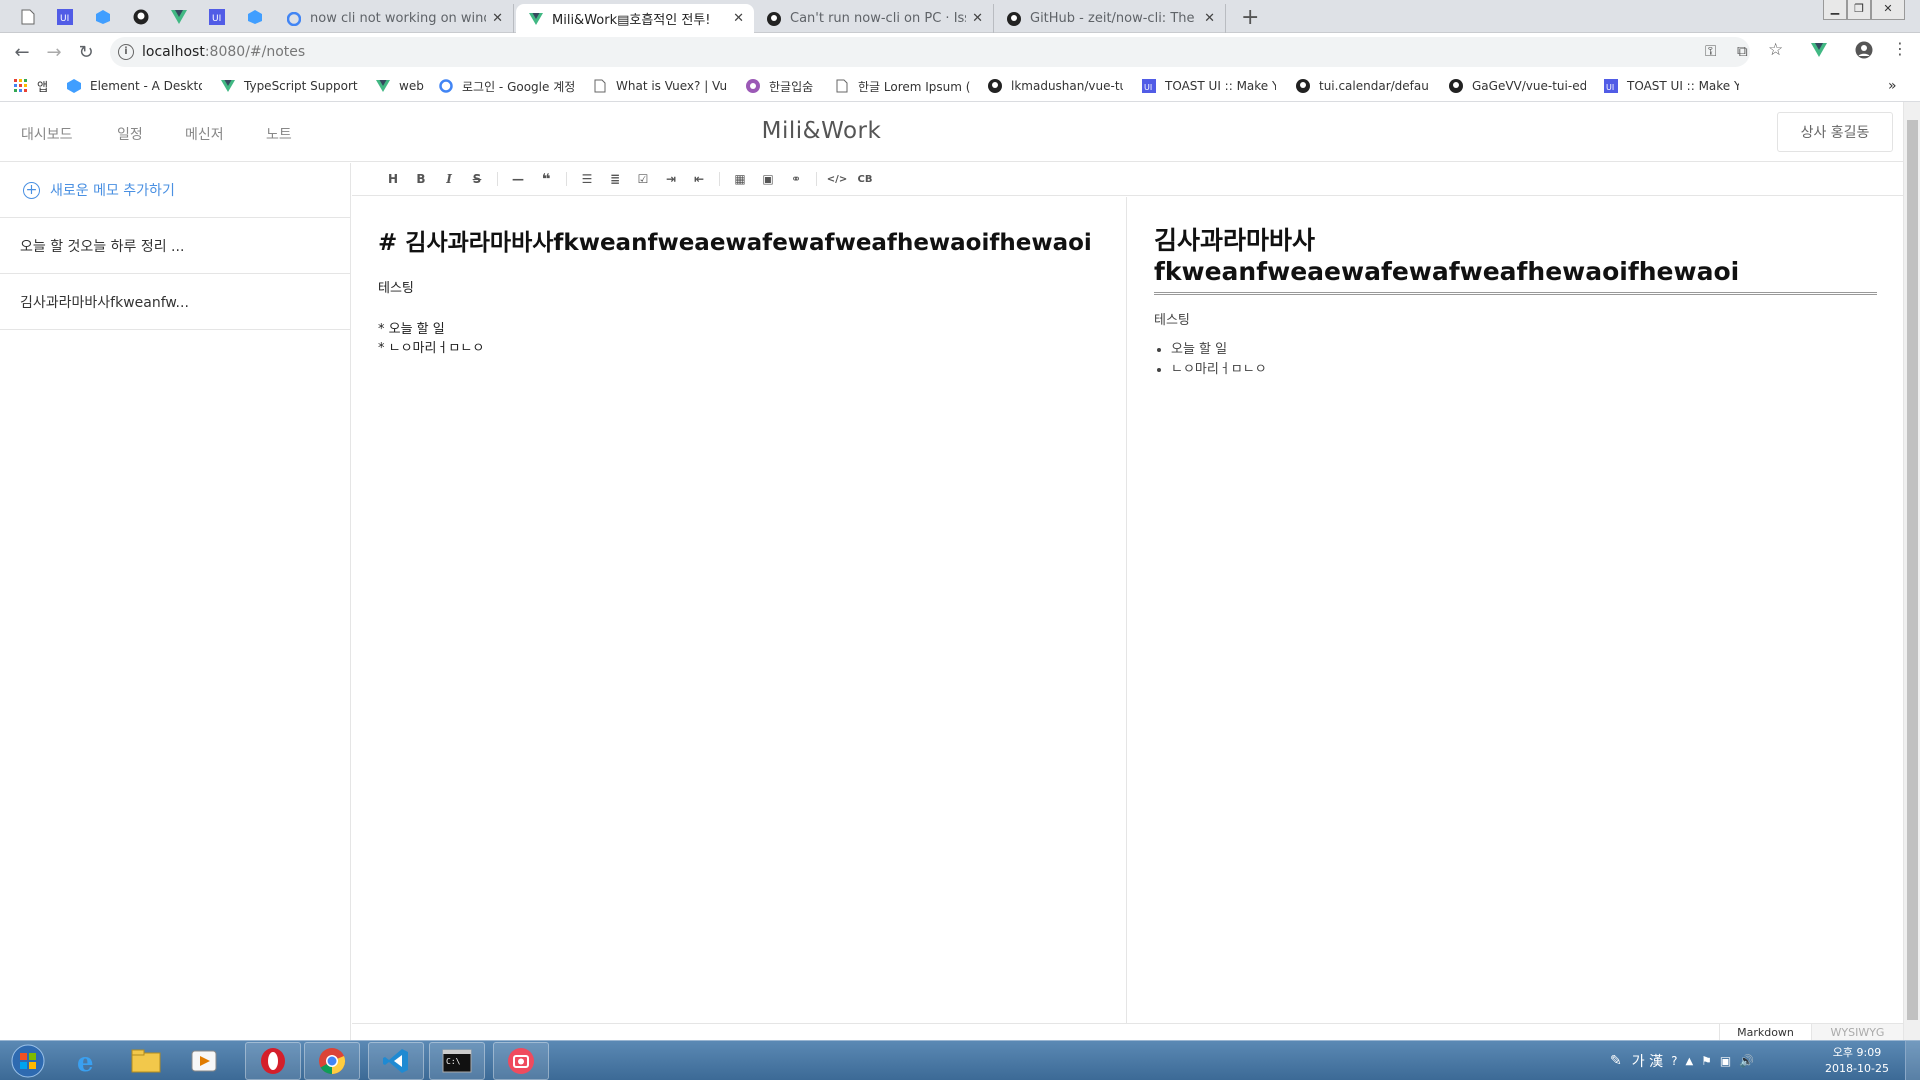  Describe the element at coordinates (796, 179) in the screenshot. I see `link-icon: ⚭` at that location.